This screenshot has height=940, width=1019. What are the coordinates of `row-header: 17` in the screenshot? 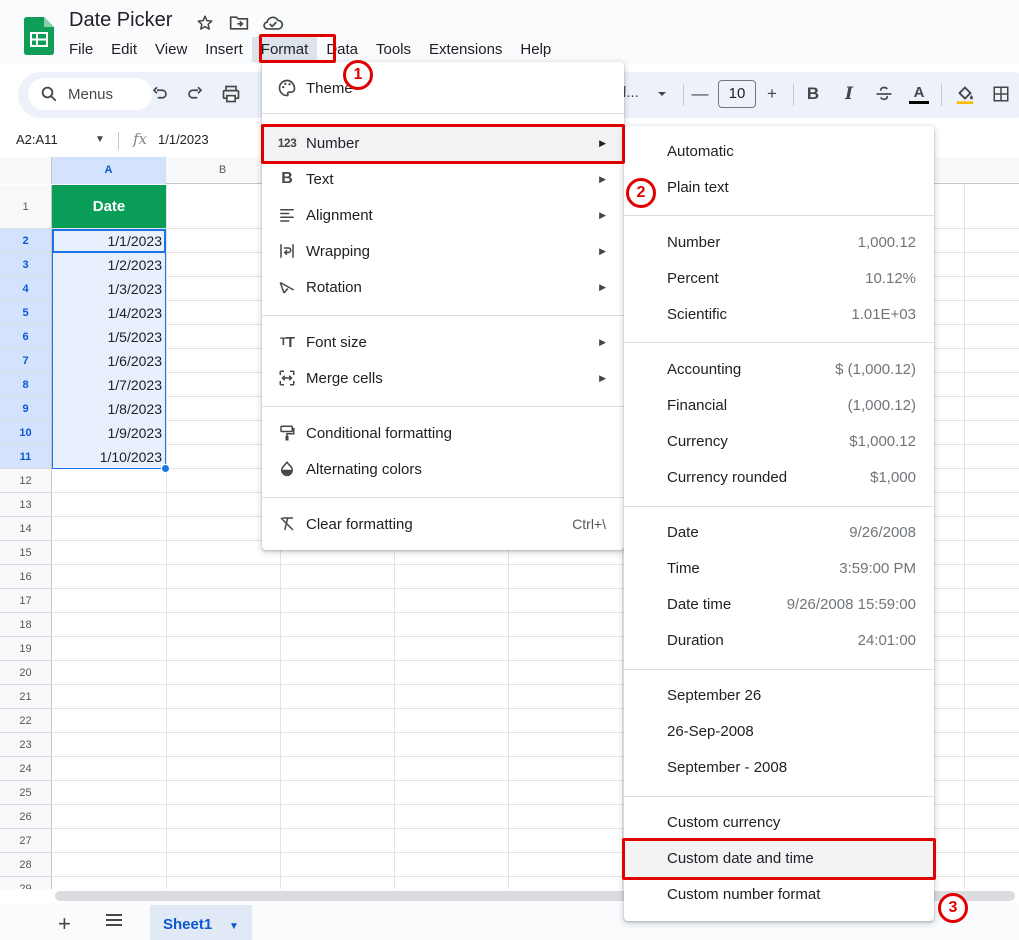 It's located at (26, 601).